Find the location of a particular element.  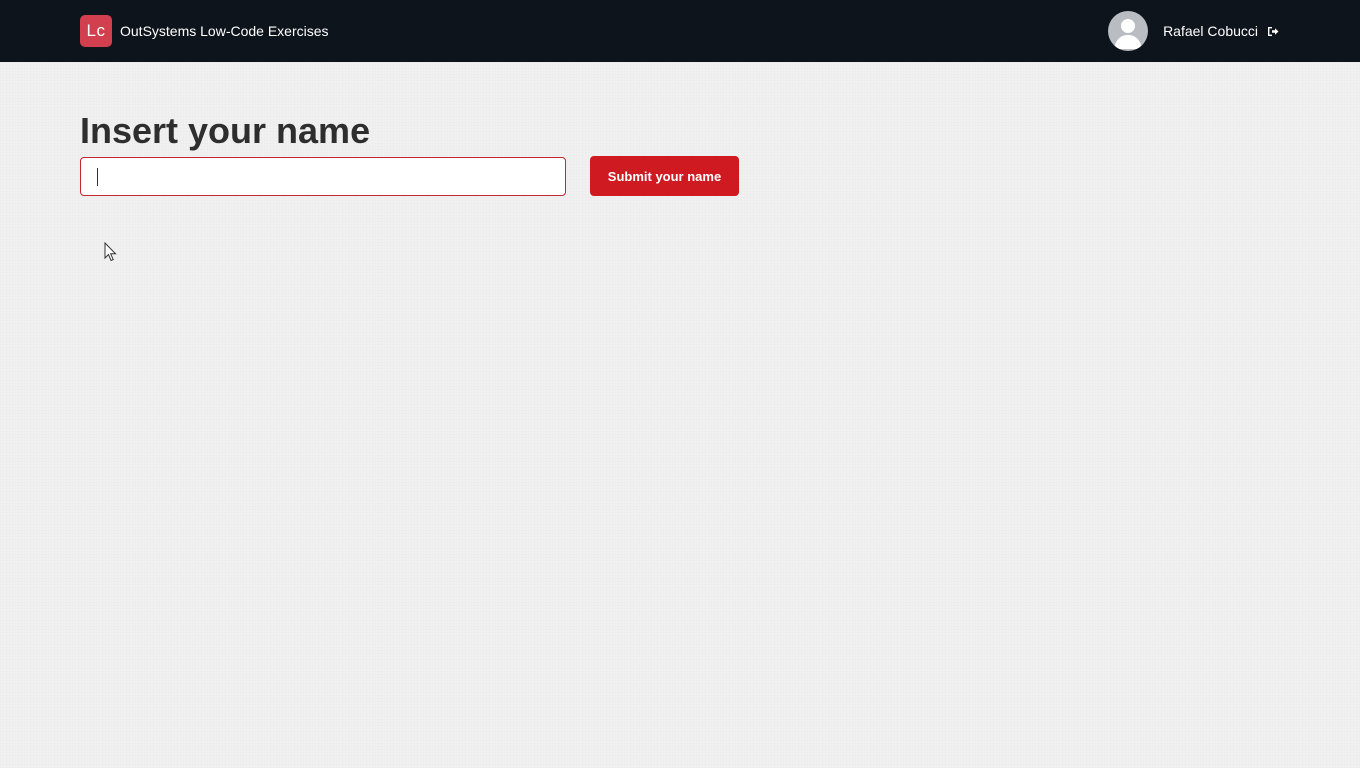

name-form: Submit your name is located at coordinates (409, 176).